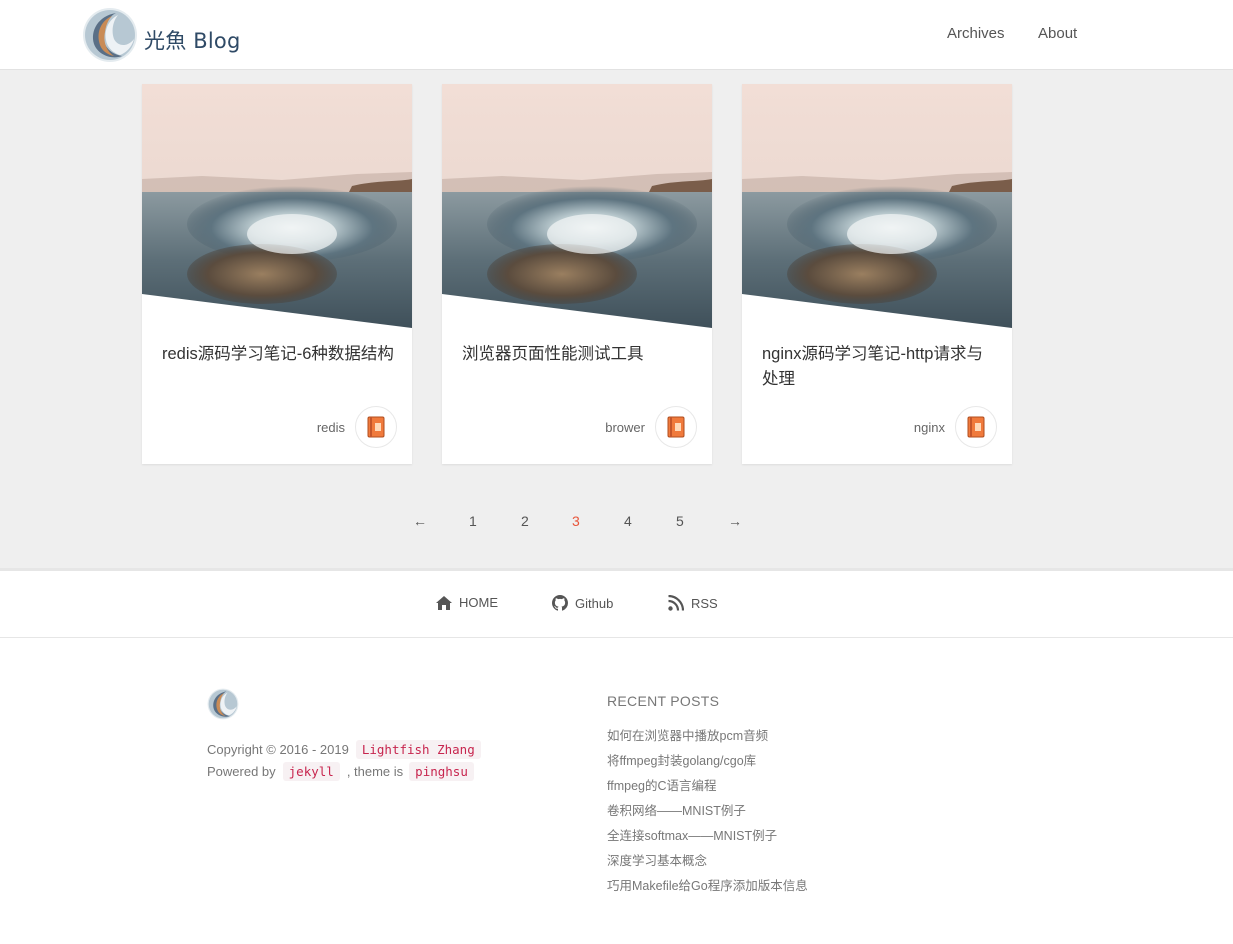 Image resolution: width=1233 pixels, height=944 pixels. I want to click on post-tag: nginx, so click(929, 427).